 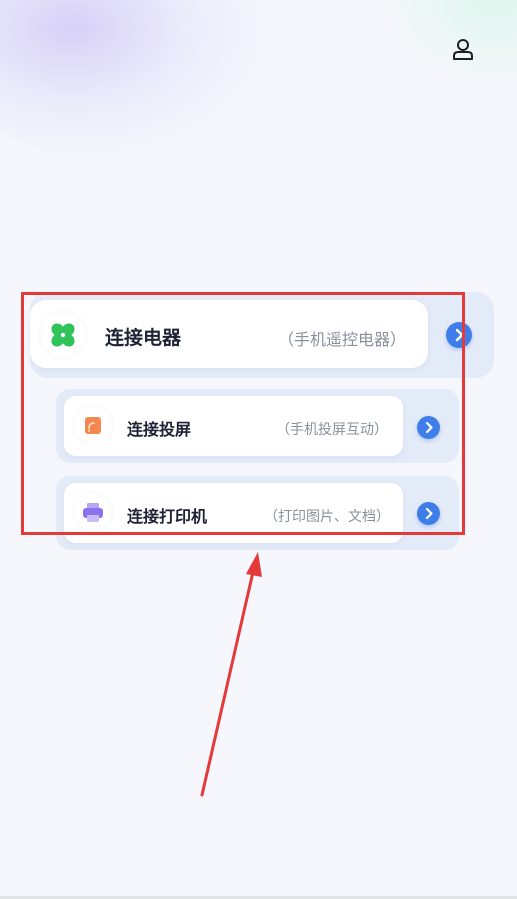 What do you see at coordinates (447, 45) in the screenshot?
I see `background-glow-green` at bounding box center [447, 45].